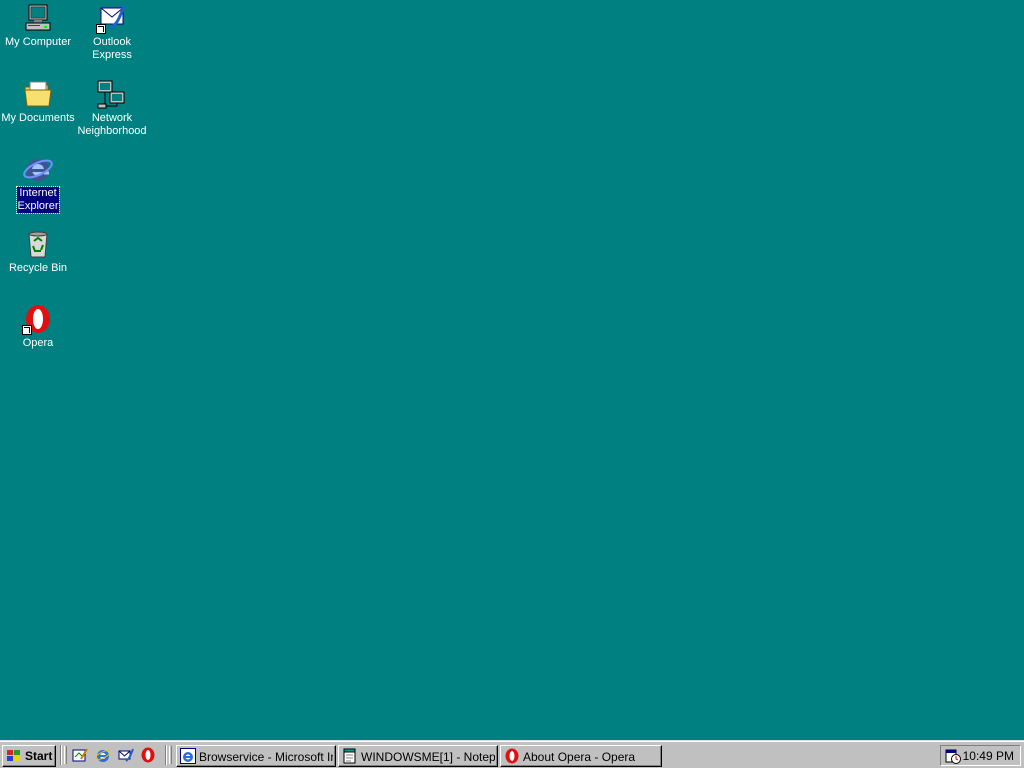 The height and width of the screenshot is (768, 1024). What do you see at coordinates (112, 94) in the screenshot?
I see `network-icon` at bounding box center [112, 94].